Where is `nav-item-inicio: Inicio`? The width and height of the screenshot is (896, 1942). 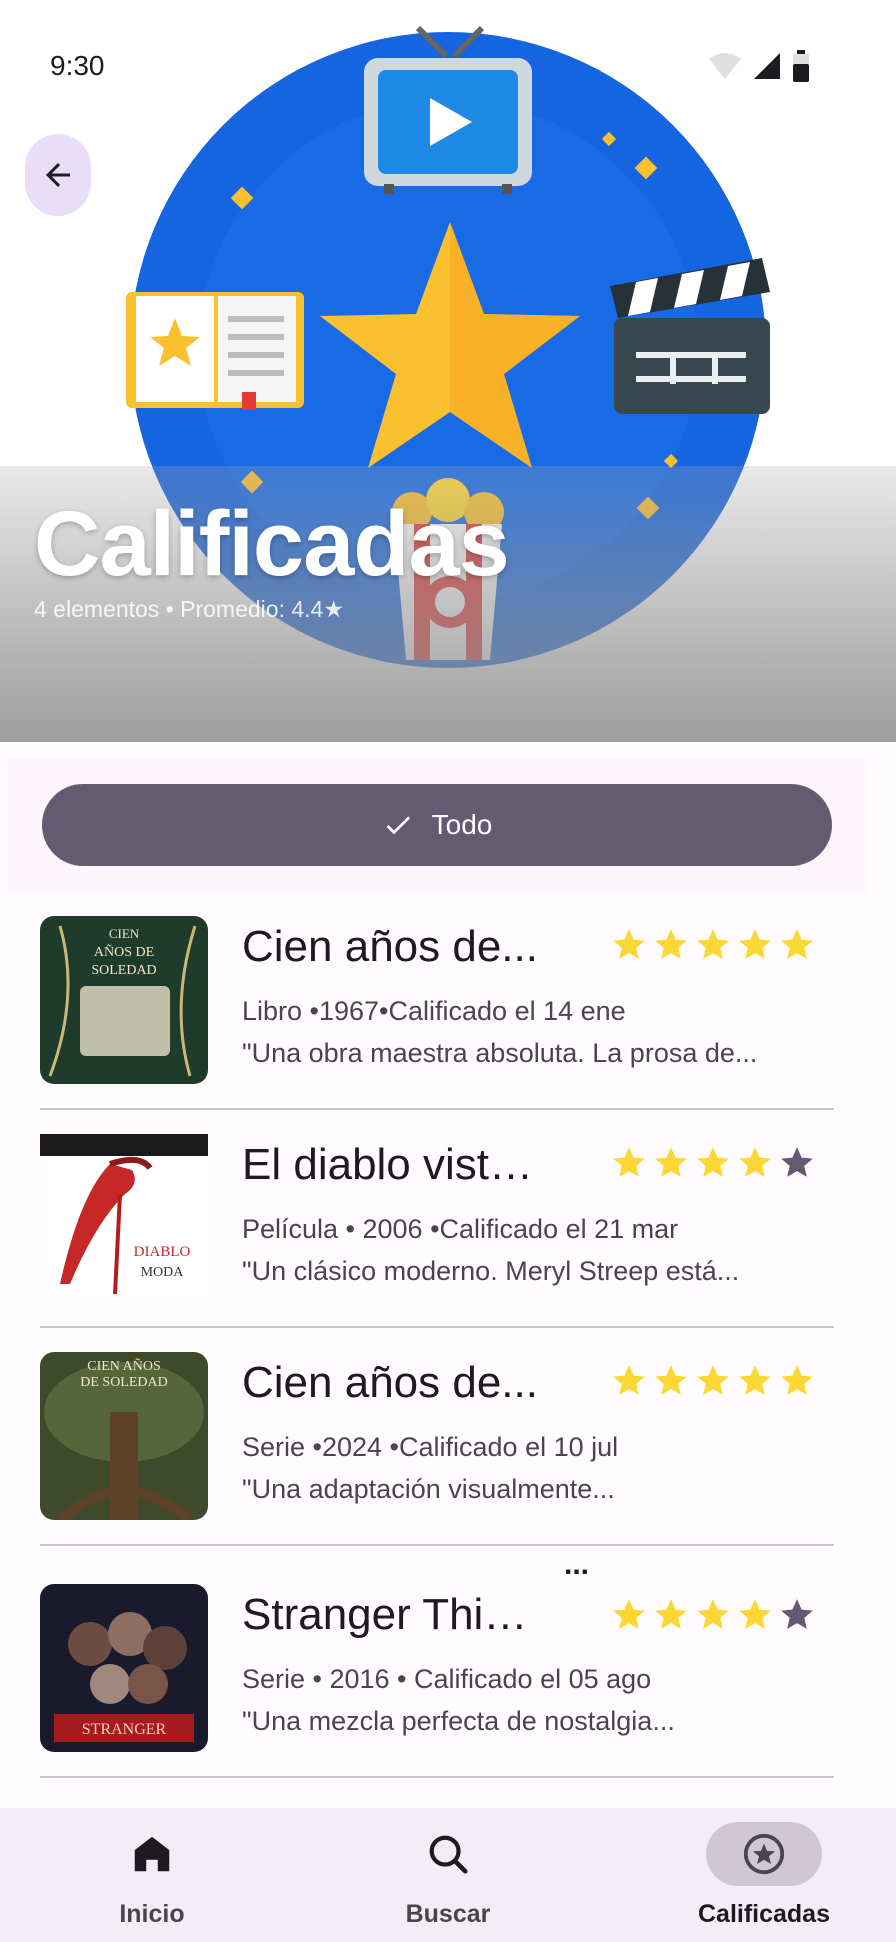
nav-item-inicio: Inicio is located at coordinates (152, 1875).